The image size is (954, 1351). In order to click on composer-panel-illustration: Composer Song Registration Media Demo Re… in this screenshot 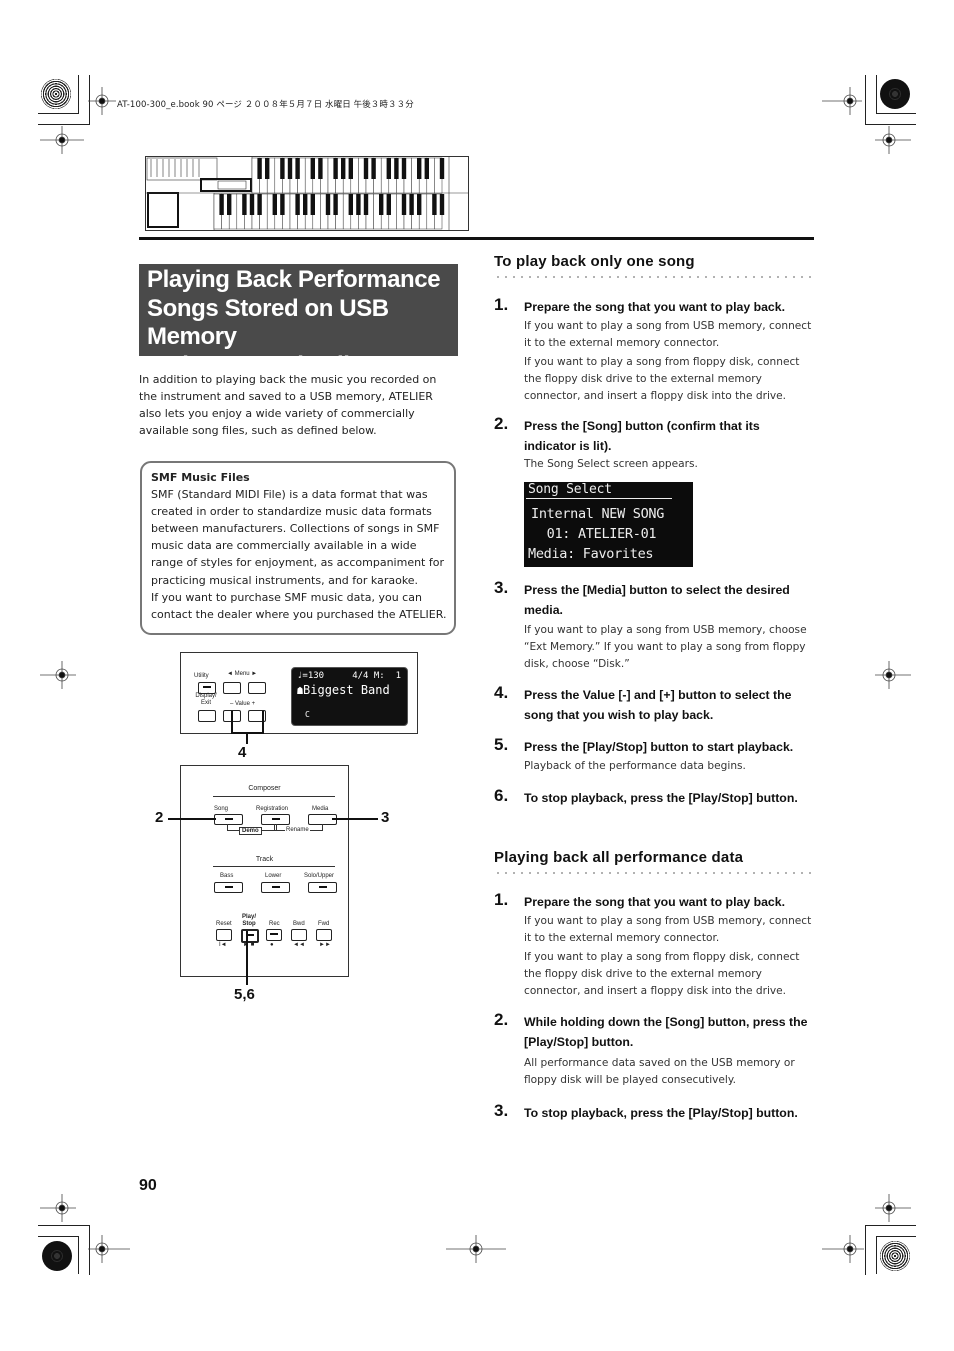, I will do `click(264, 871)`.